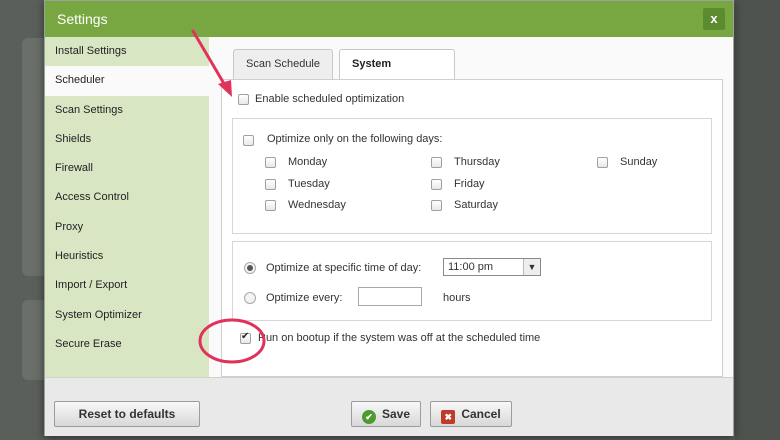  What do you see at coordinates (245, 337) in the screenshot?
I see `run-on-bootup-checkbox` at bounding box center [245, 337].